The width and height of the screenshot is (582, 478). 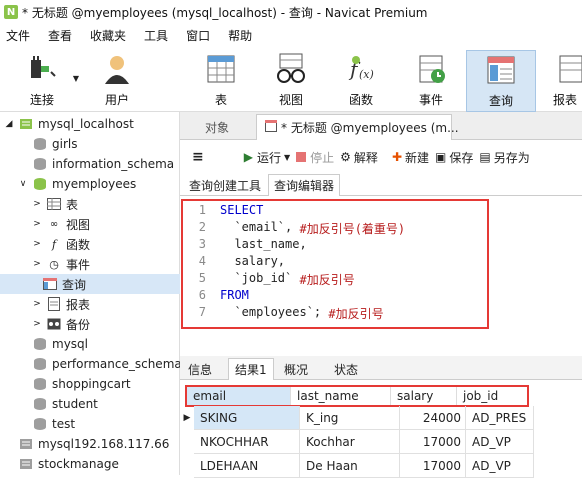 I want to click on tree-node-reports: > 报表, so click(x=61, y=304).